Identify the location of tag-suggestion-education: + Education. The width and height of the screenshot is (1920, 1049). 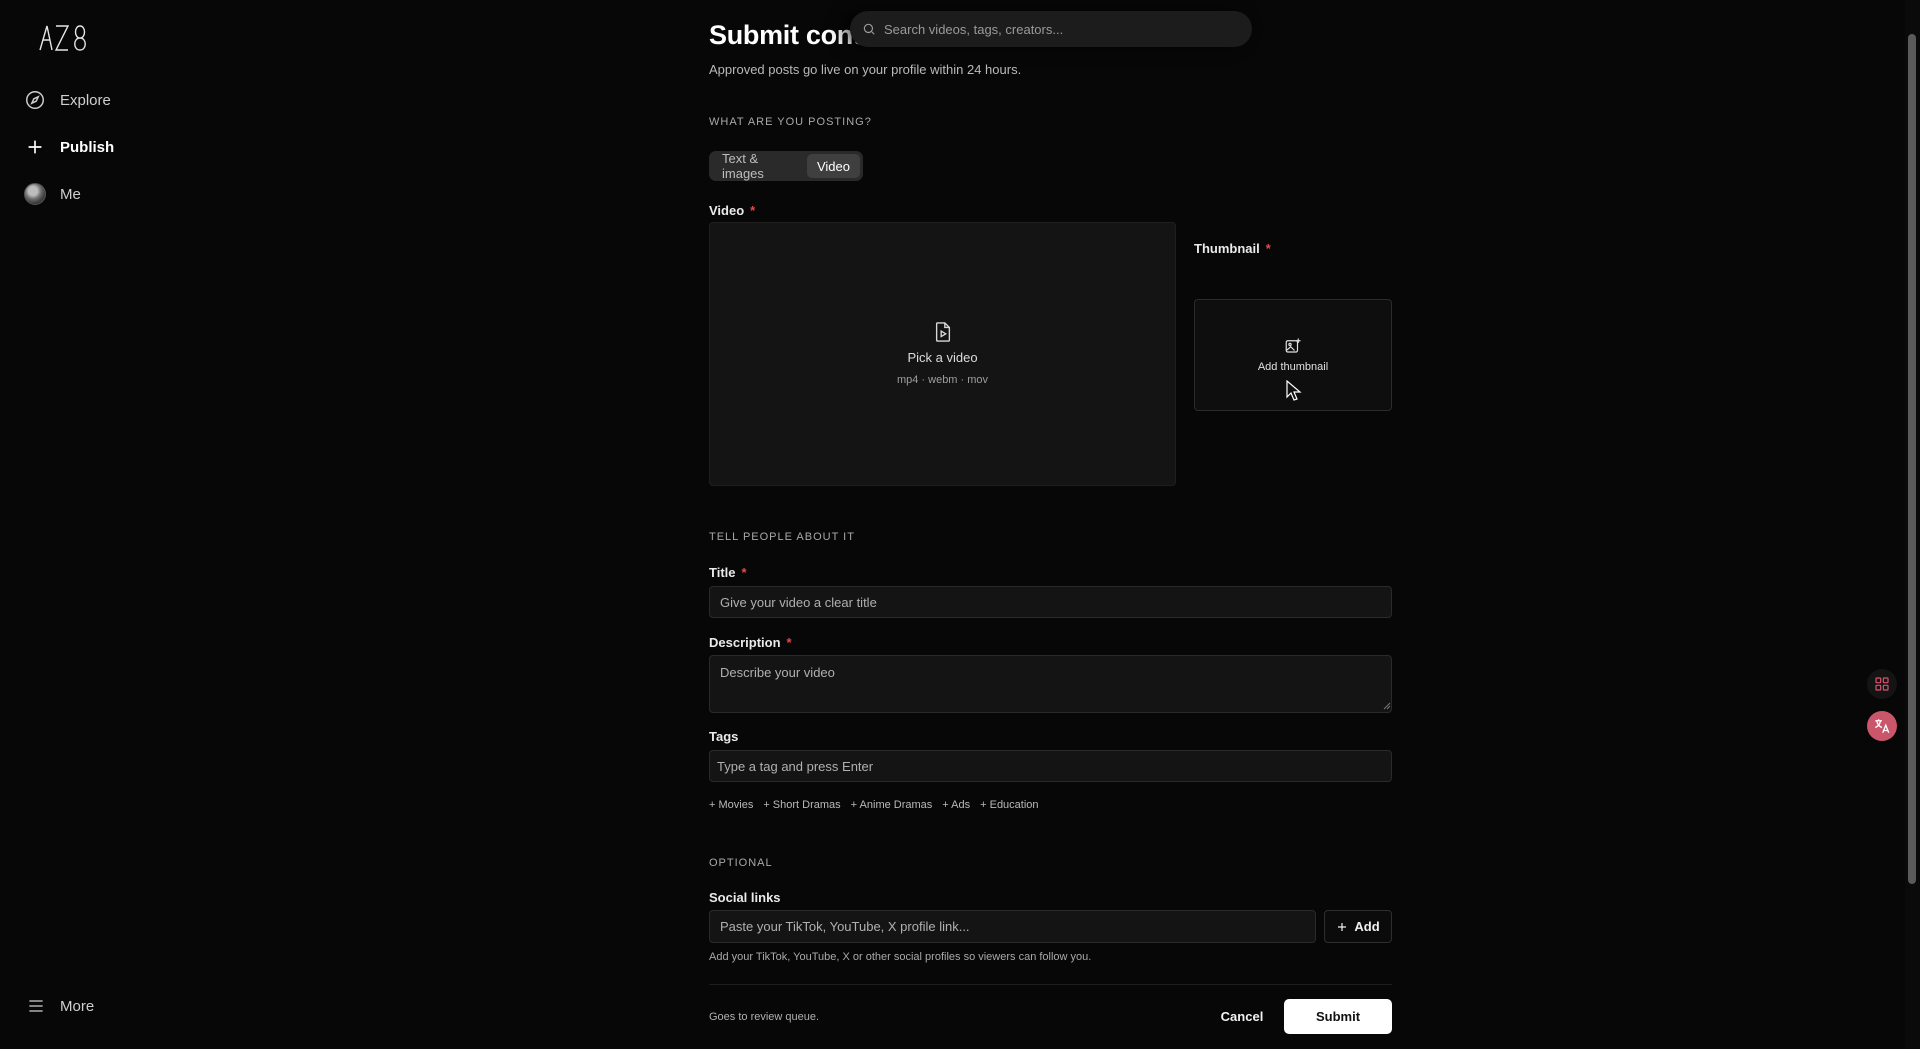
(1009, 805).